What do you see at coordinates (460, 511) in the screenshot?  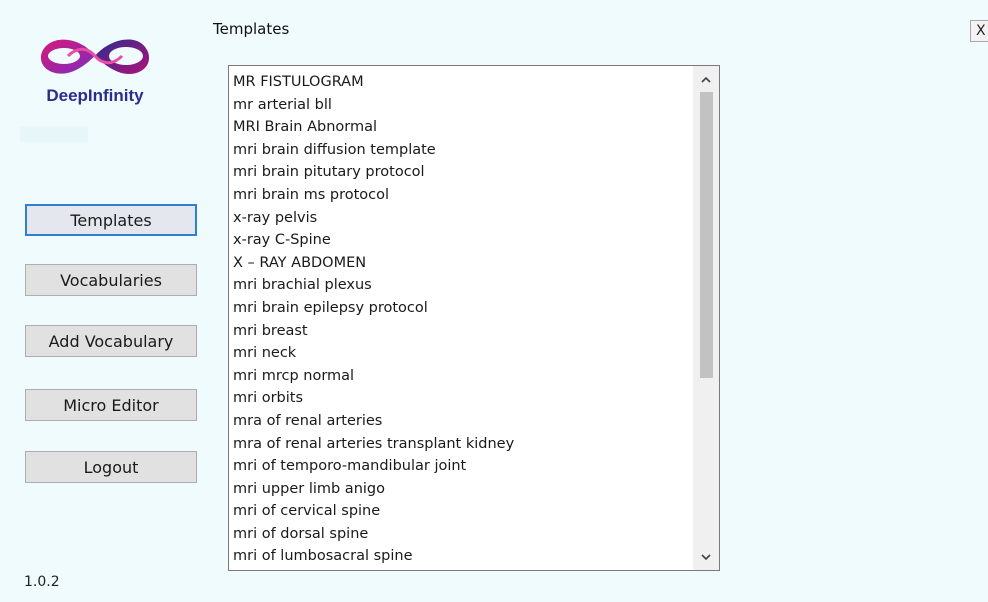 I see `list-item: mri of cervical spine` at bounding box center [460, 511].